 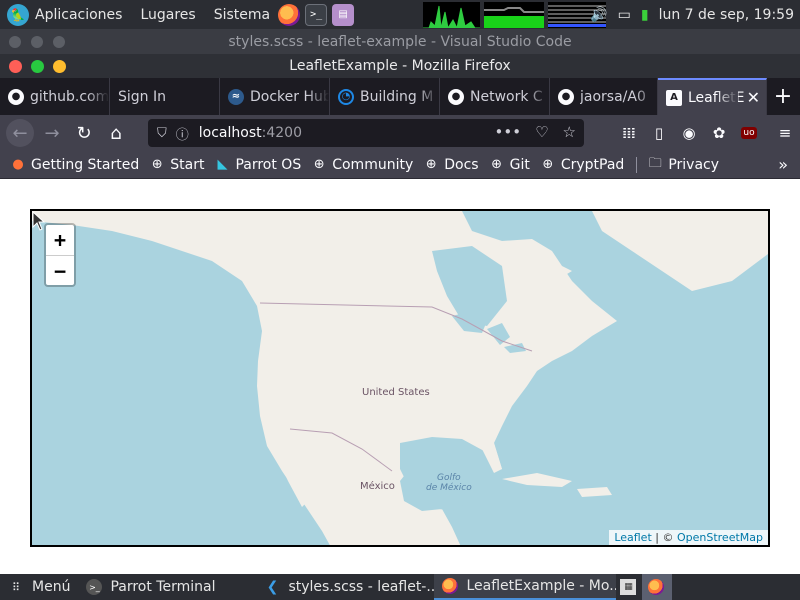 What do you see at coordinates (451, 165) in the screenshot?
I see `bookmark-docs: ⊕ Docs` at bounding box center [451, 165].